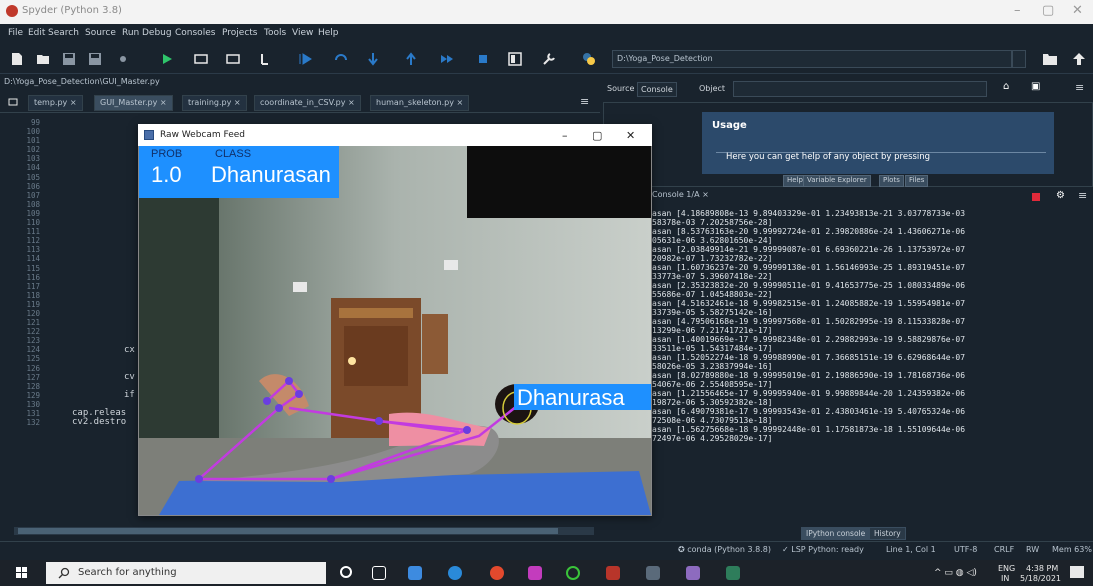 This screenshot has width=1093, height=586. I want to click on continue-icon, so click(447, 59).